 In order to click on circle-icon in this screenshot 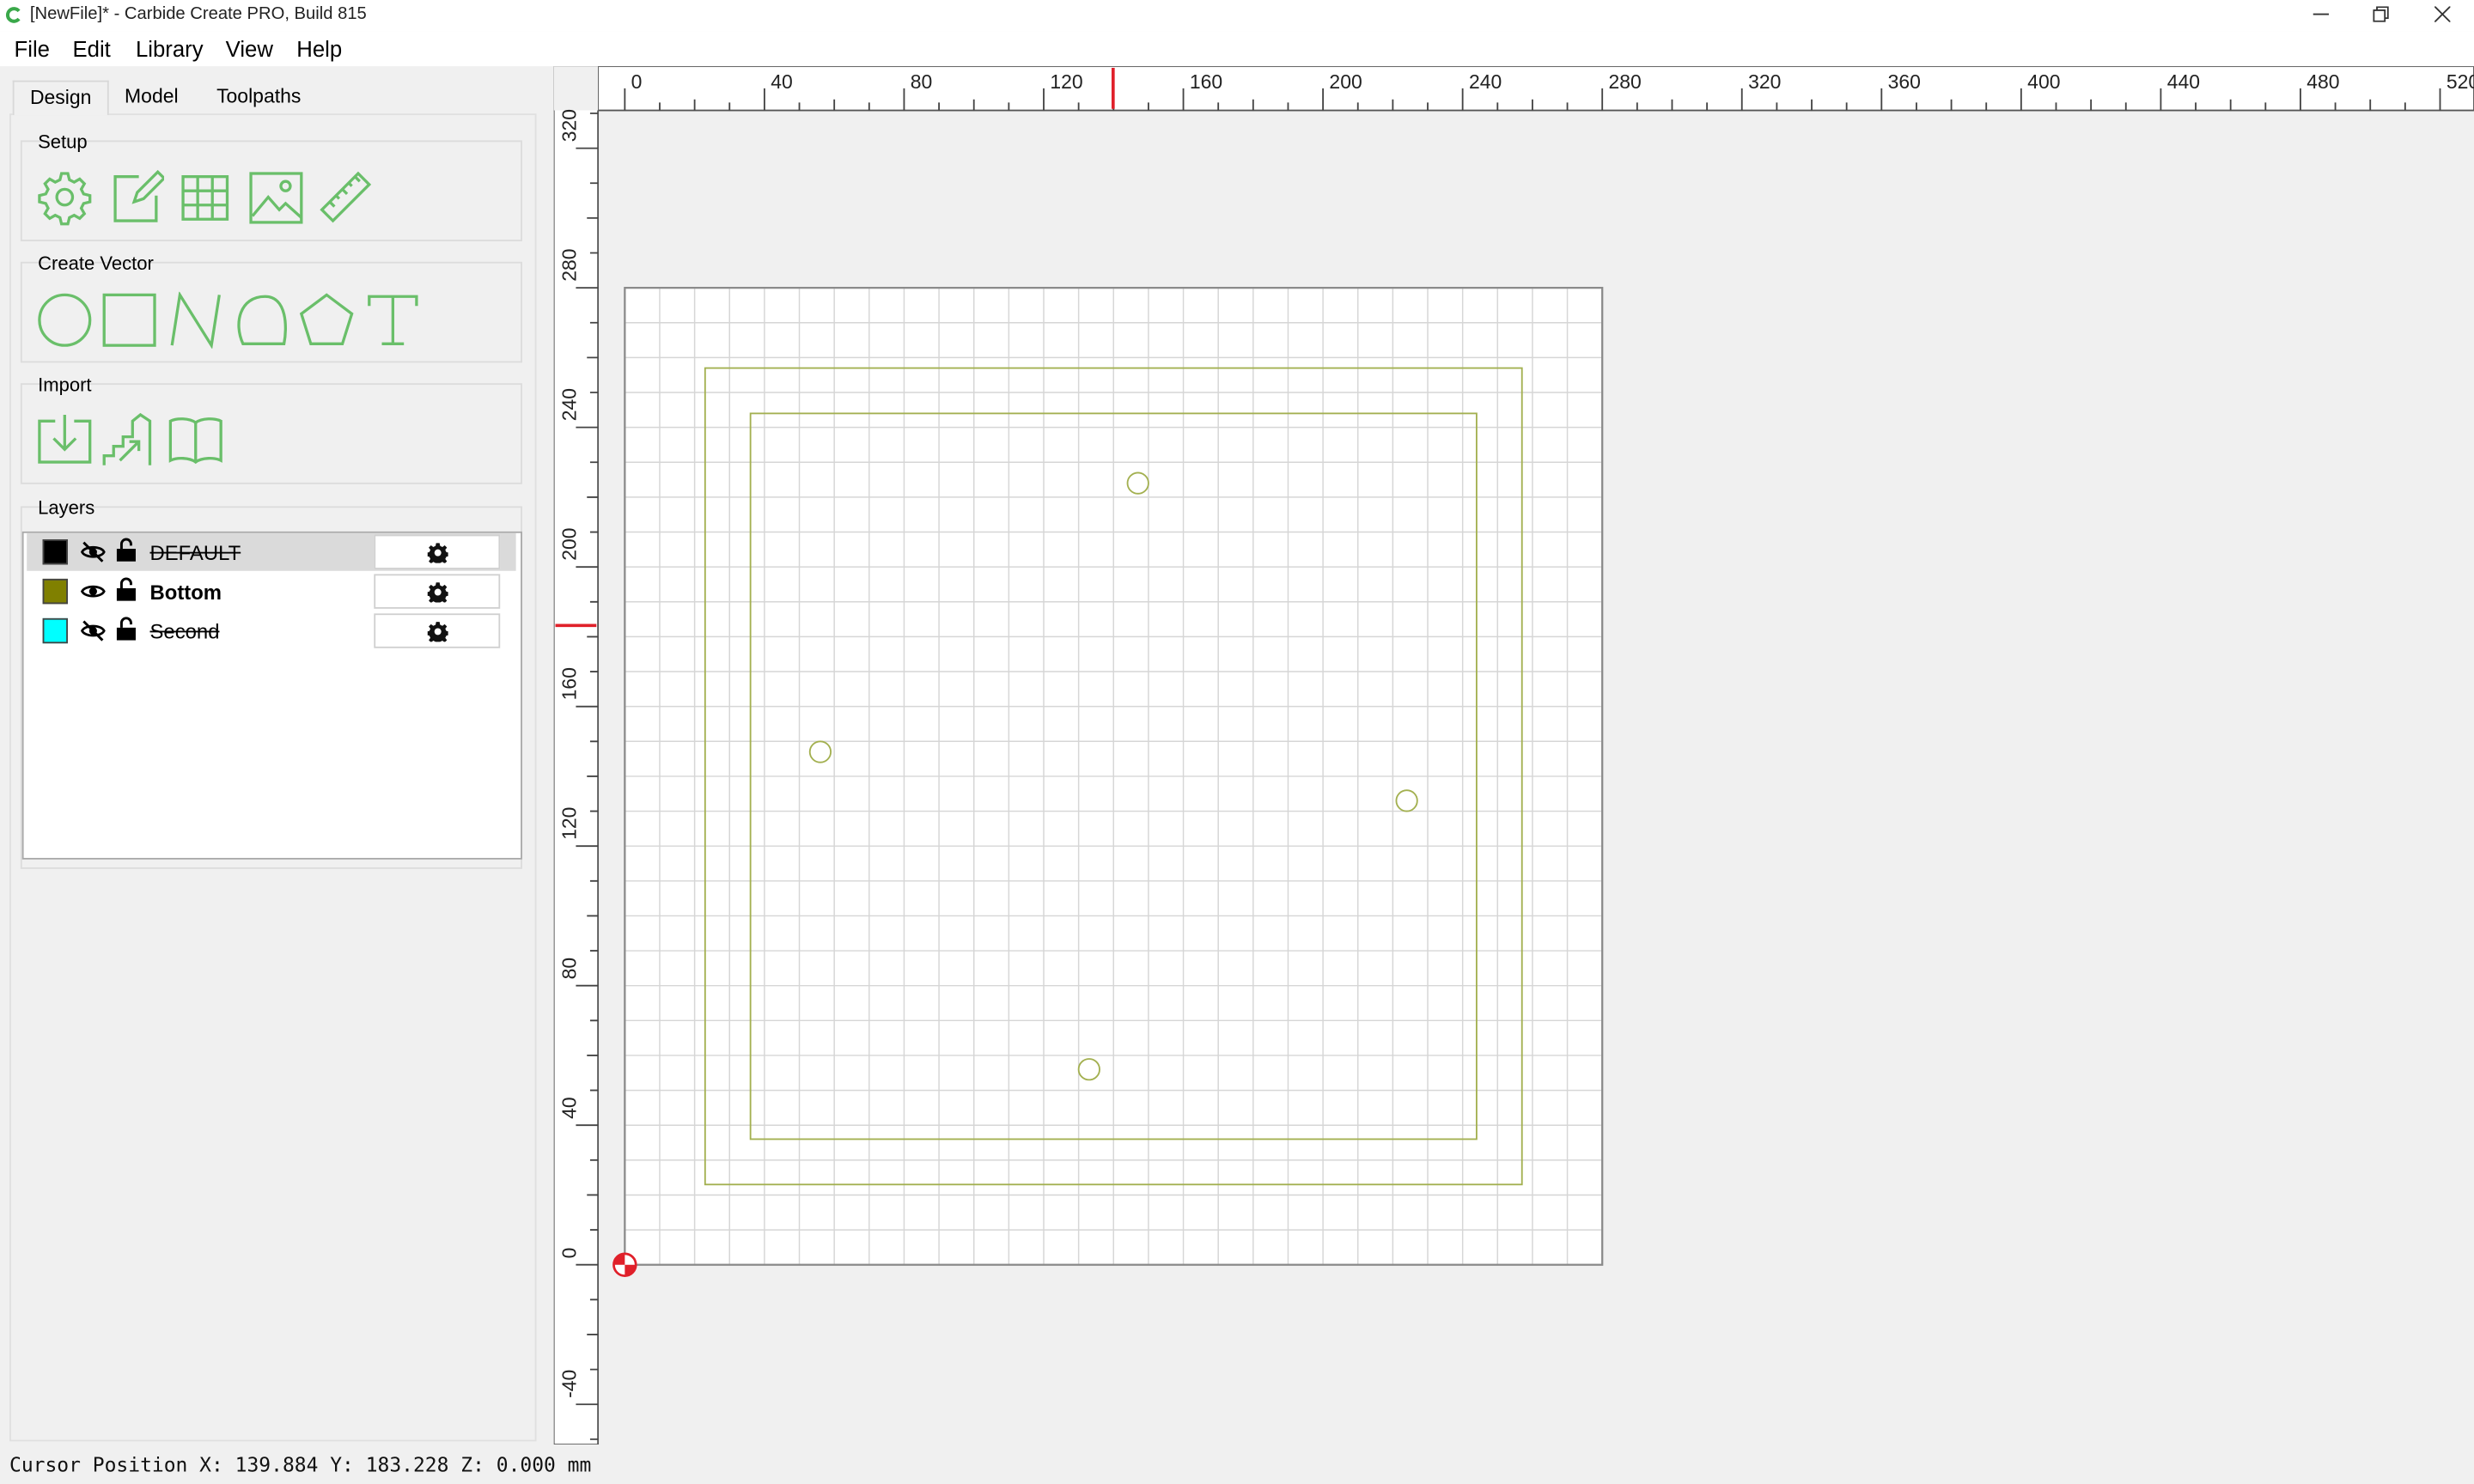, I will do `click(65, 320)`.